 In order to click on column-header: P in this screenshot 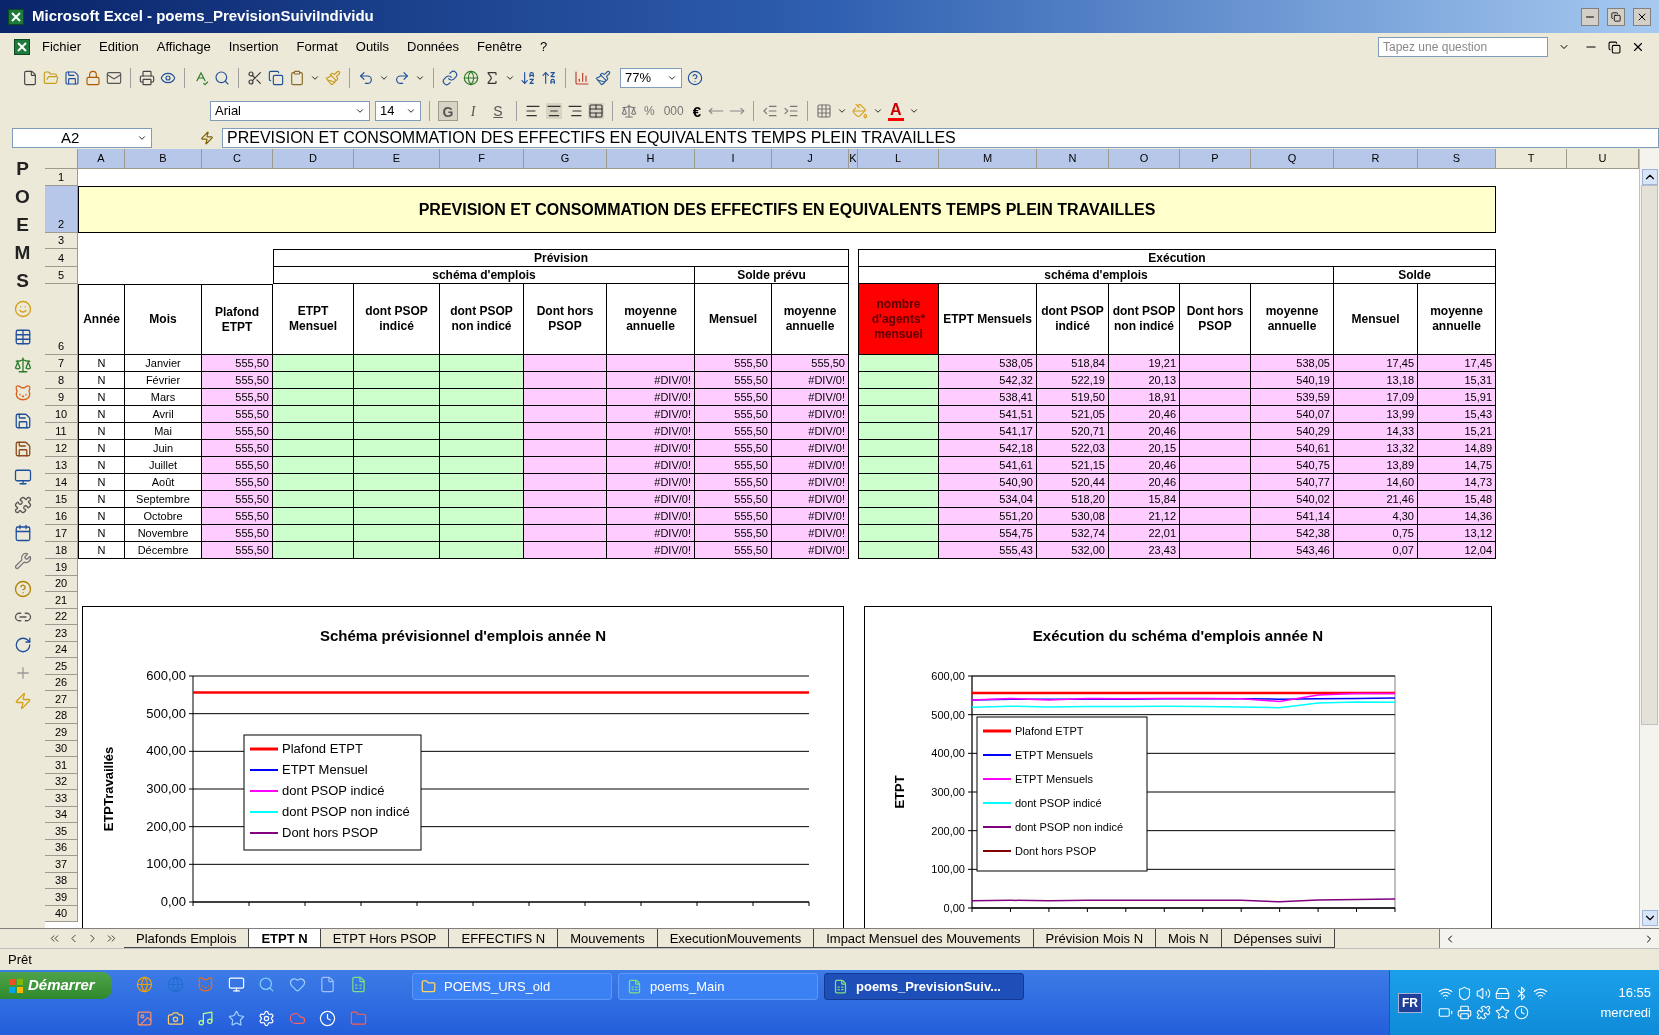, I will do `click(1215, 159)`.